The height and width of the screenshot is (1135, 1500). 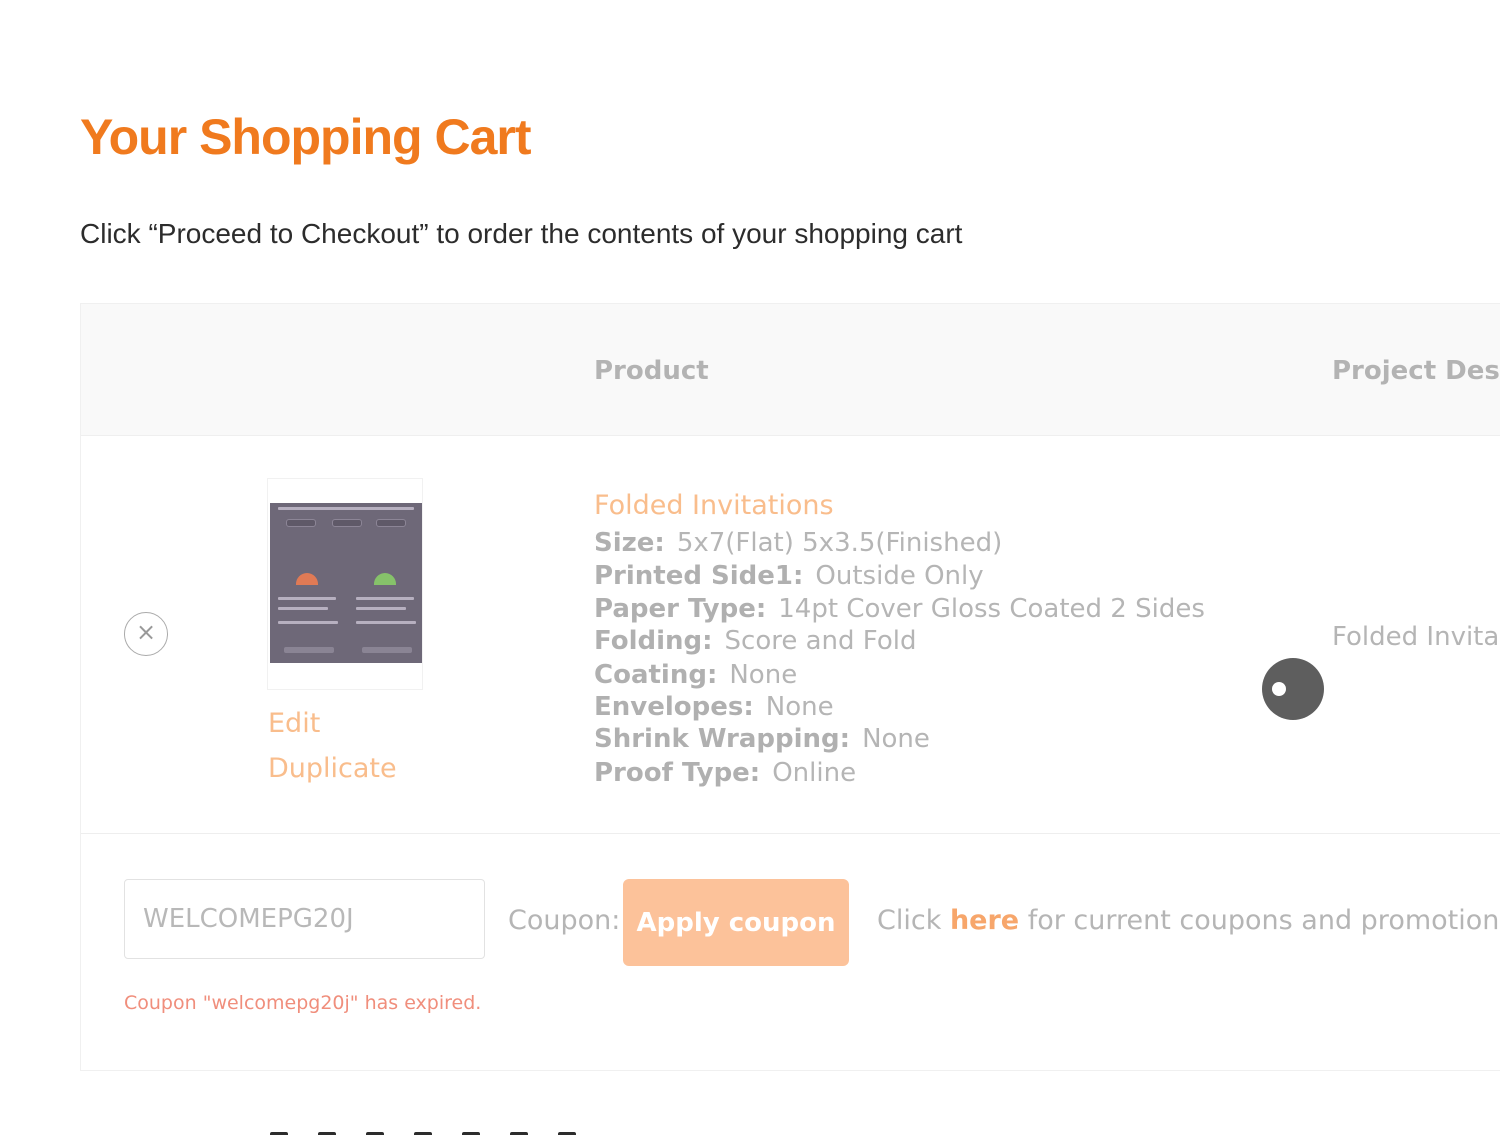 What do you see at coordinates (305, 137) in the screenshot?
I see `page-title: Your Shopping Cart` at bounding box center [305, 137].